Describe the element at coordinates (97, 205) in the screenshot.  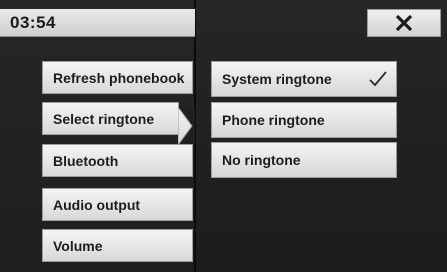
I see `menu-item-label: Audio output` at that location.